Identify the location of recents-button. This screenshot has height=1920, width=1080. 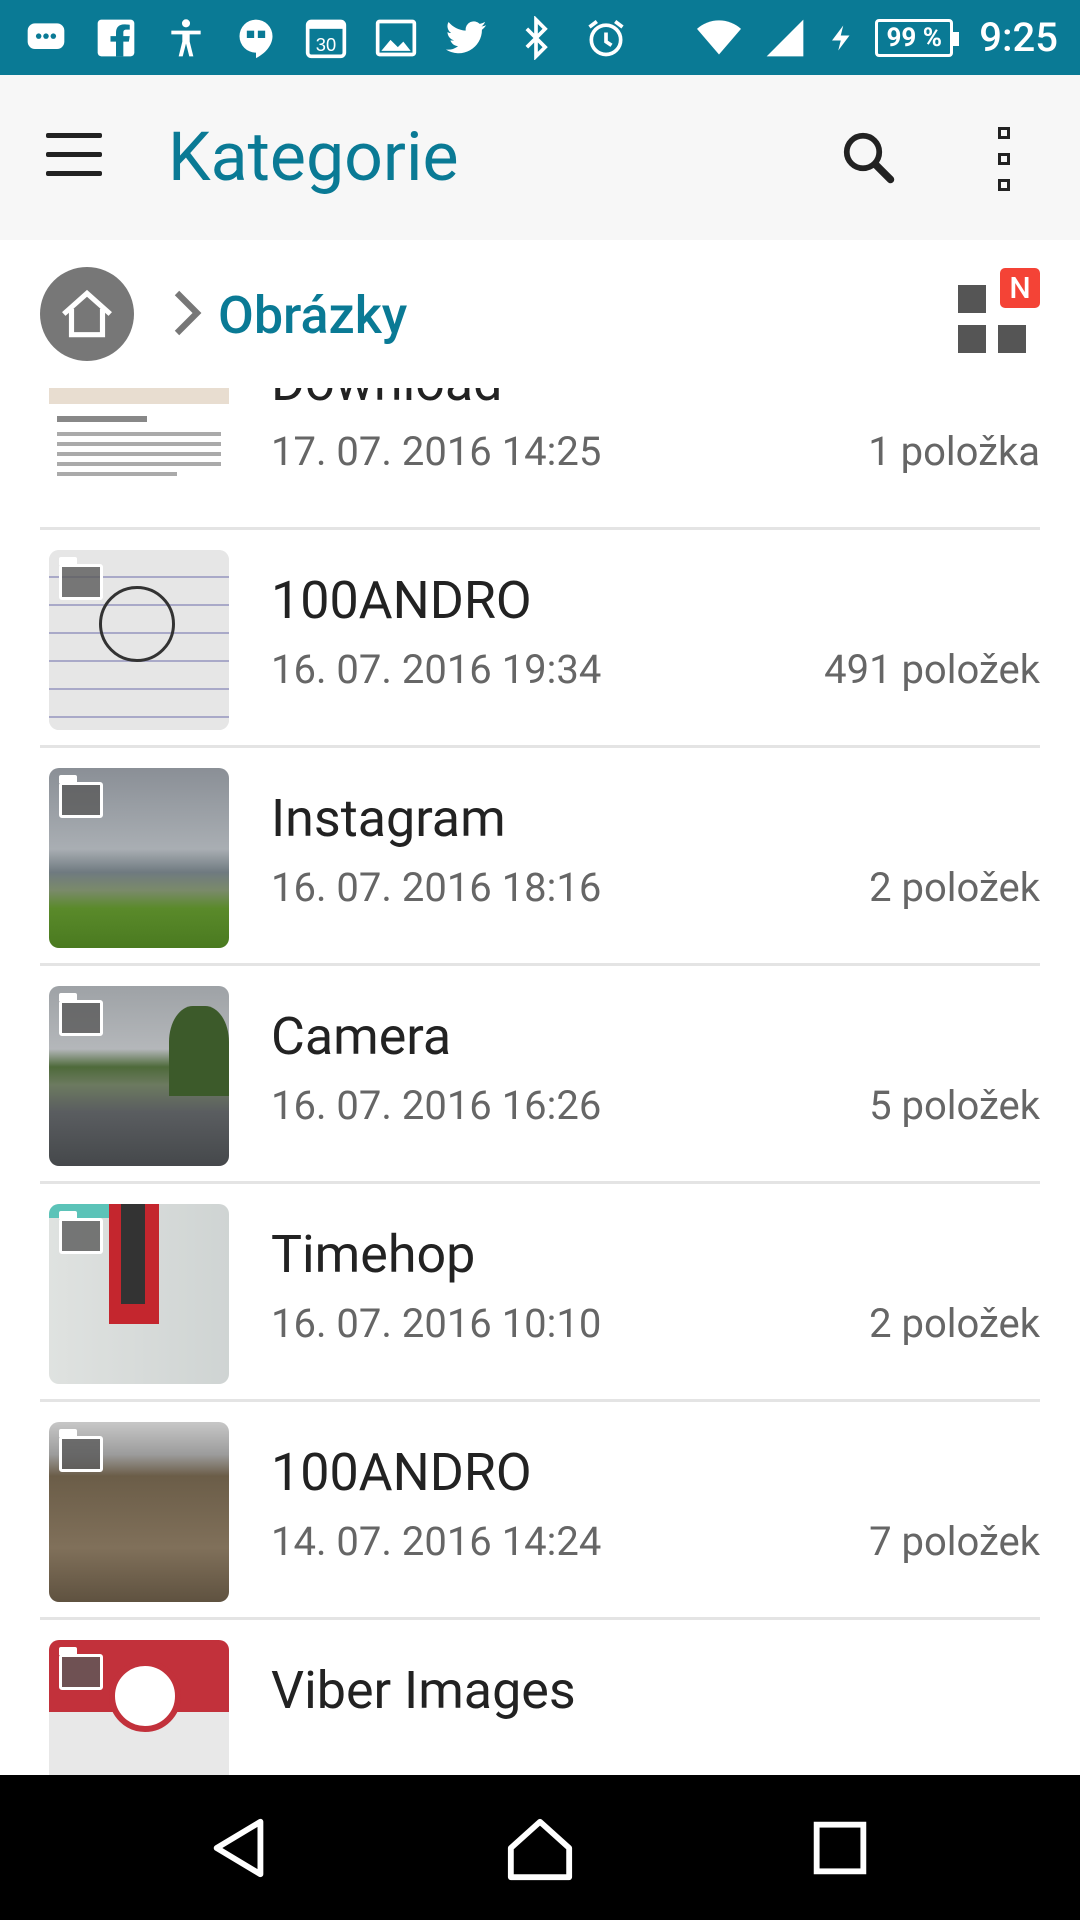
(840, 1848).